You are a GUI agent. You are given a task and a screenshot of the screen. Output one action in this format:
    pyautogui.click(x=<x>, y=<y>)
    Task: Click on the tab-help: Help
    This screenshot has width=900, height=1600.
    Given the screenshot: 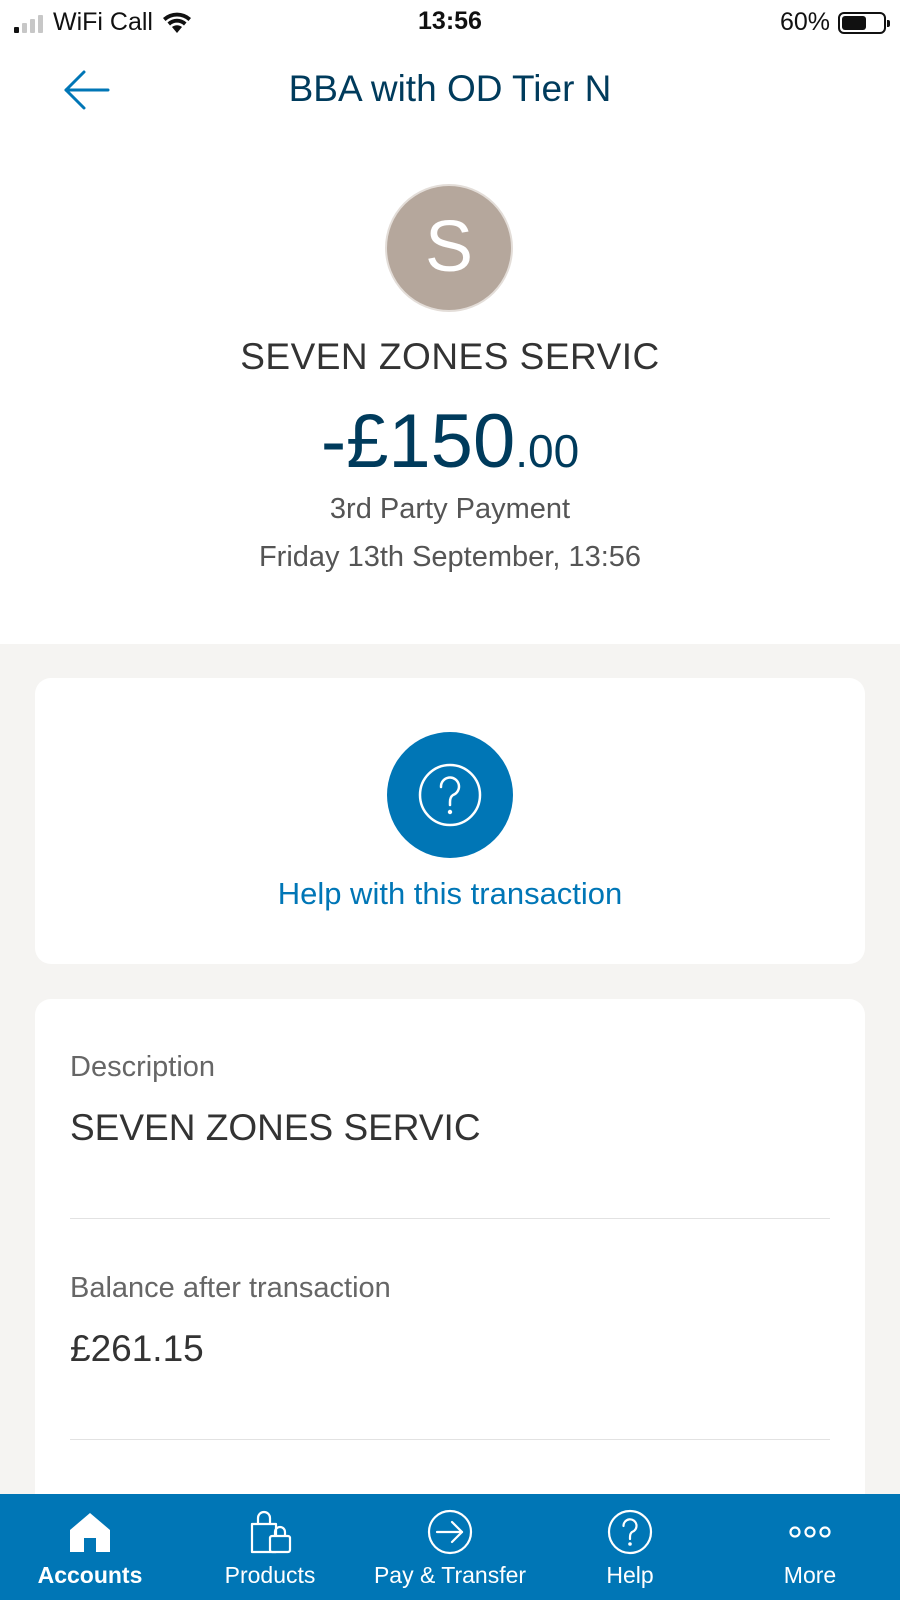 What is the action you would take?
    pyautogui.click(x=630, y=1547)
    